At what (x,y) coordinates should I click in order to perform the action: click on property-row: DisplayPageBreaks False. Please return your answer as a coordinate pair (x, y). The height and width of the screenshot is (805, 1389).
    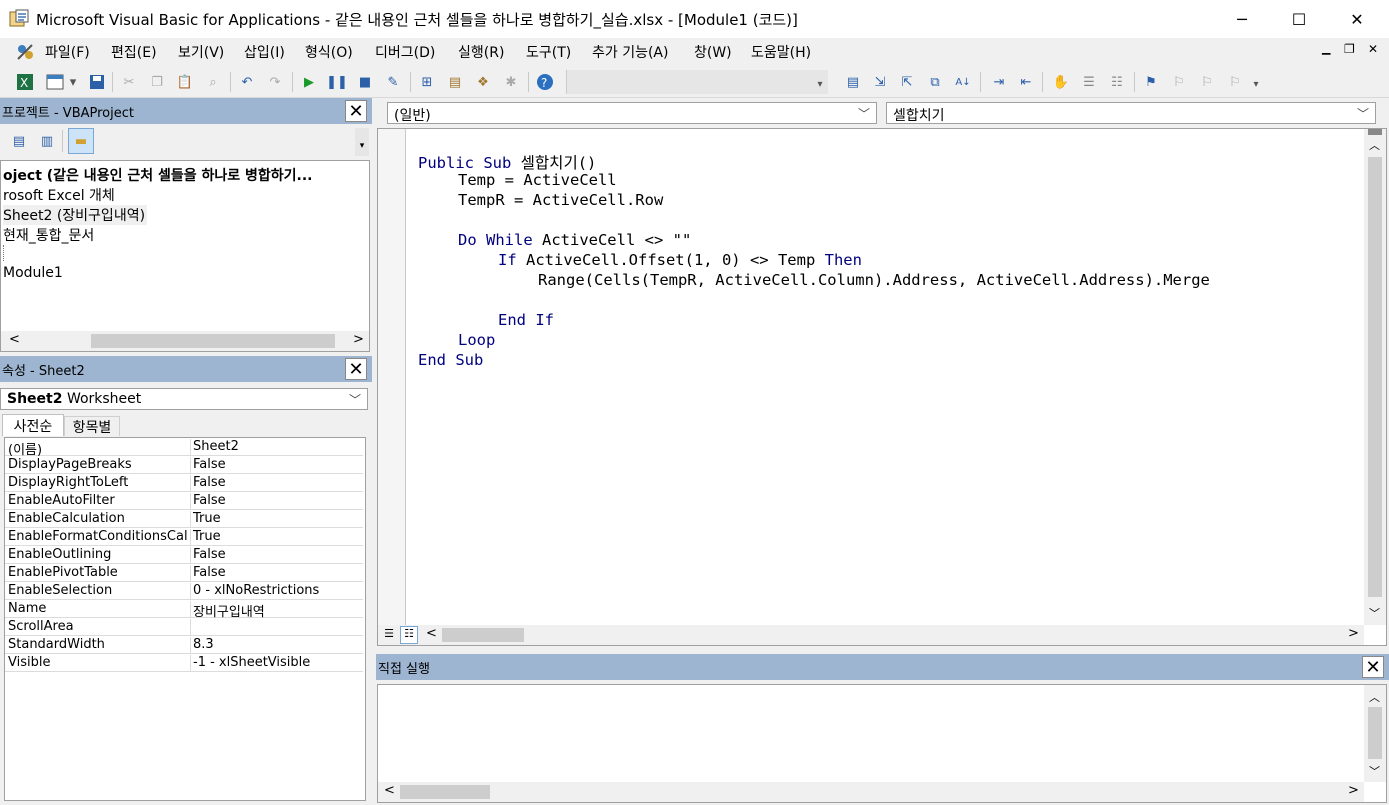
    Looking at the image, I should click on (184, 465).